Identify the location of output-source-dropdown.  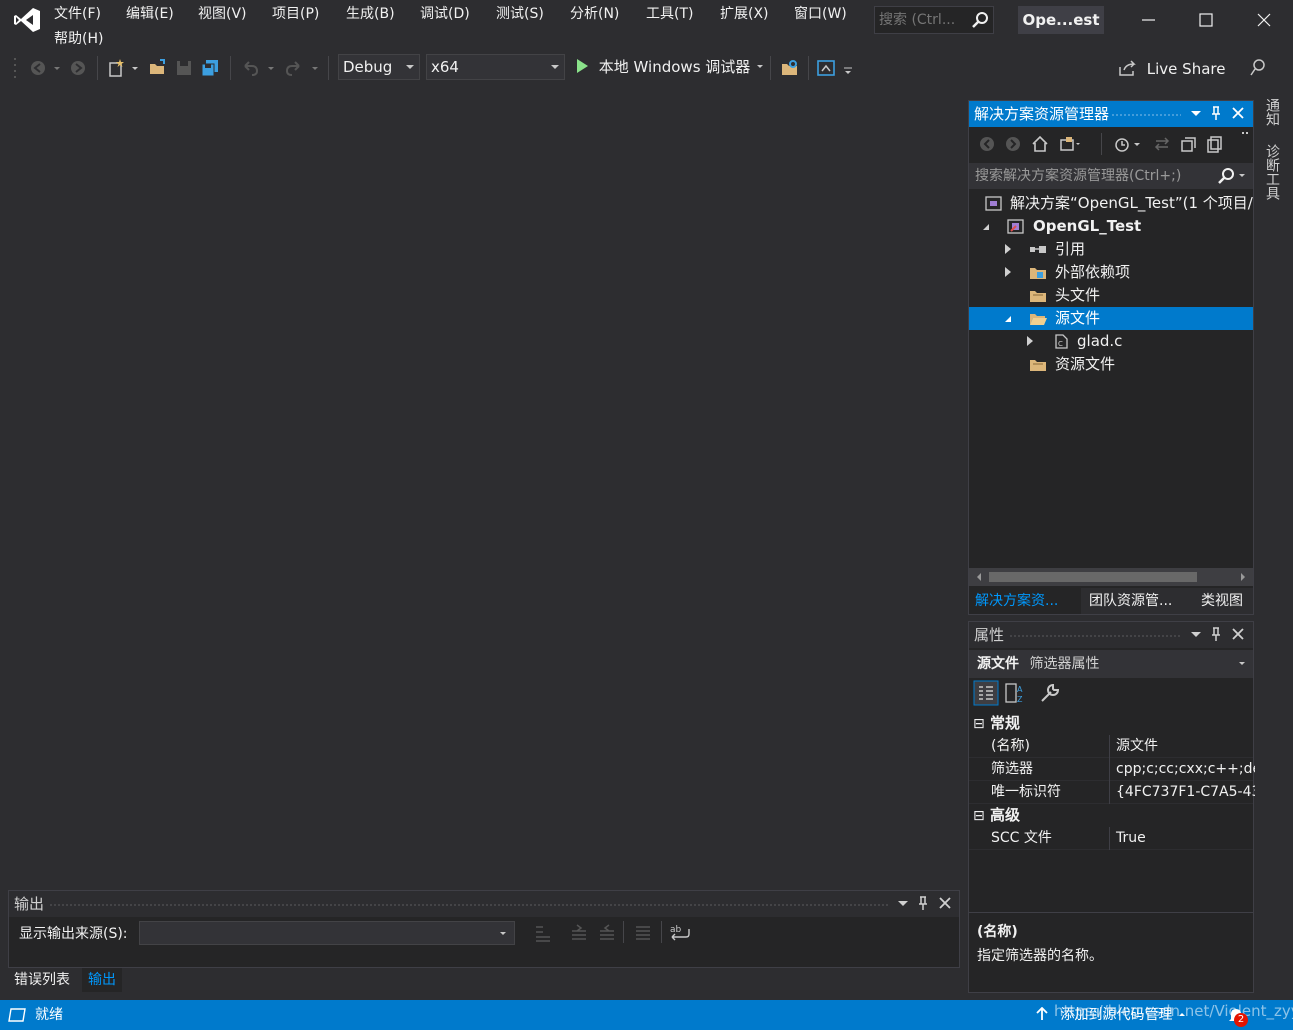
(327, 933).